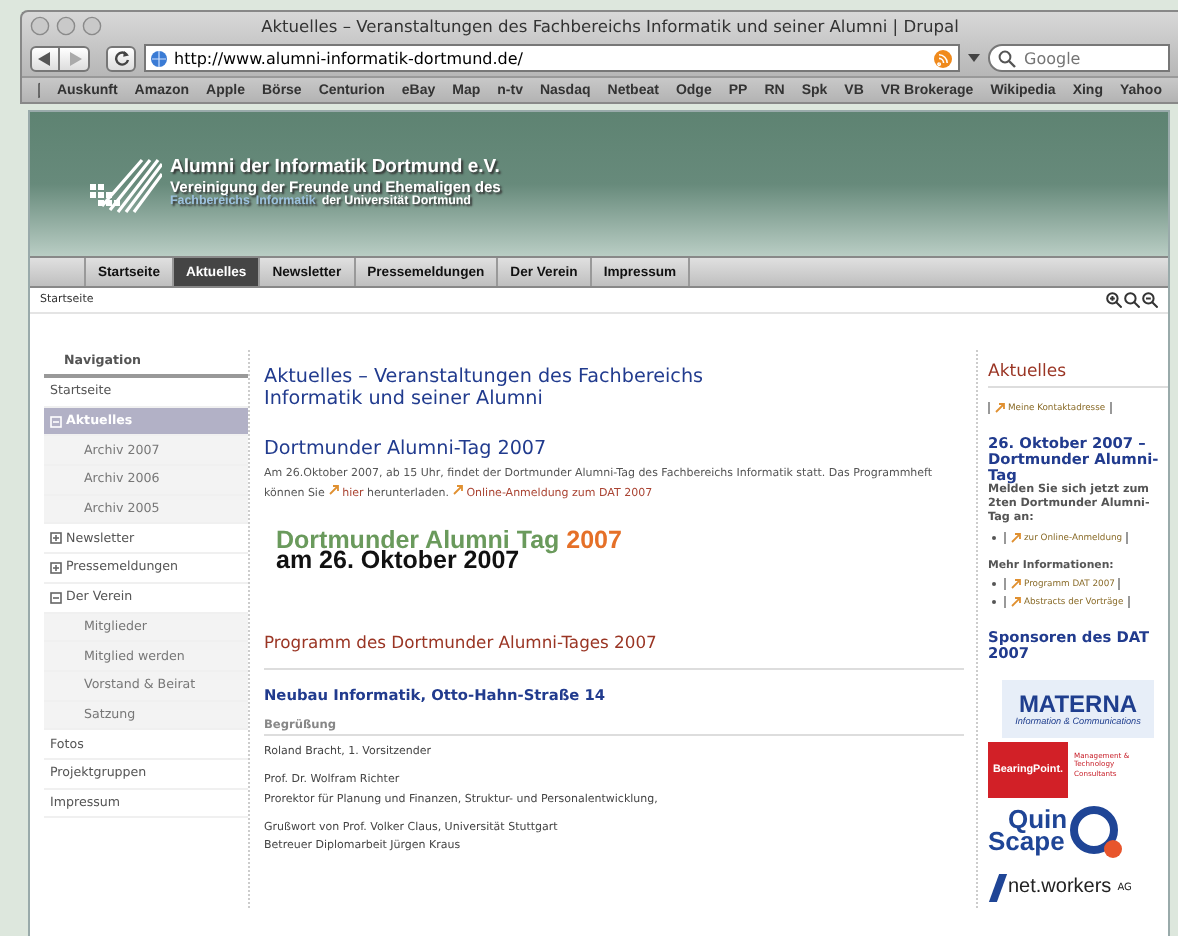  What do you see at coordinates (1079, 58) in the screenshot?
I see `search-field: Google` at bounding box center [1079, 58].